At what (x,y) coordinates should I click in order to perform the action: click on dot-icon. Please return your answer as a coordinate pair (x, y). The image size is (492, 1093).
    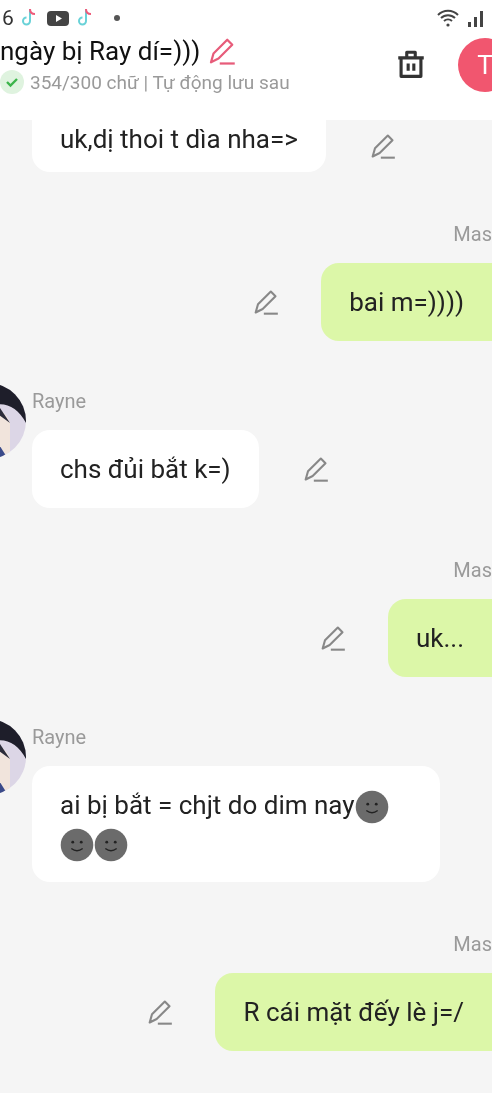
    Looking at the image, I should click on (116, 18).